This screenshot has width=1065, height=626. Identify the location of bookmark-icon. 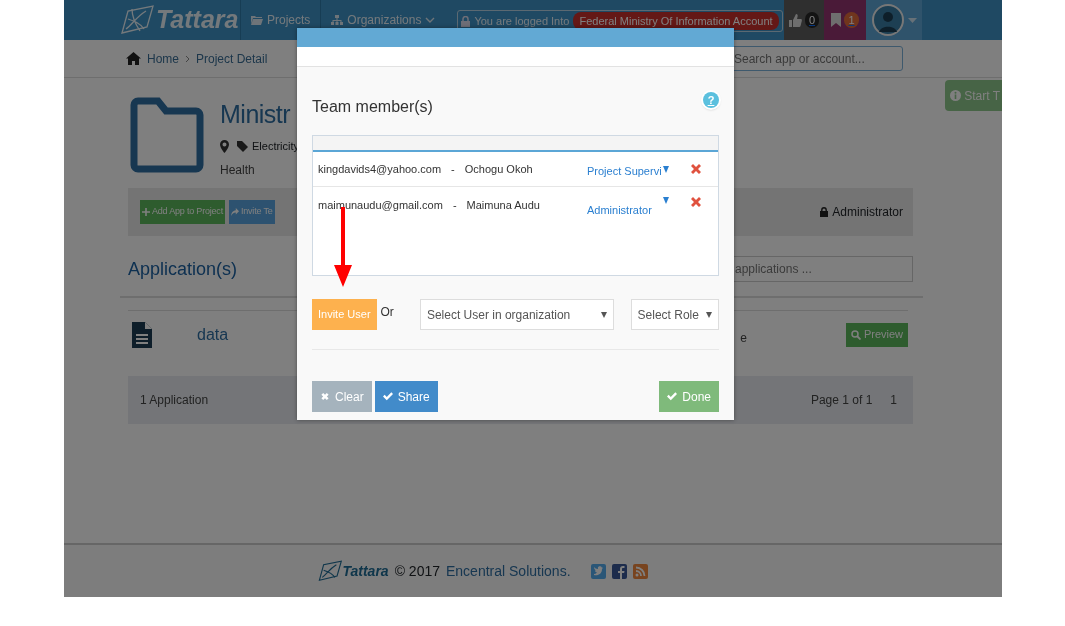
(836, 20).